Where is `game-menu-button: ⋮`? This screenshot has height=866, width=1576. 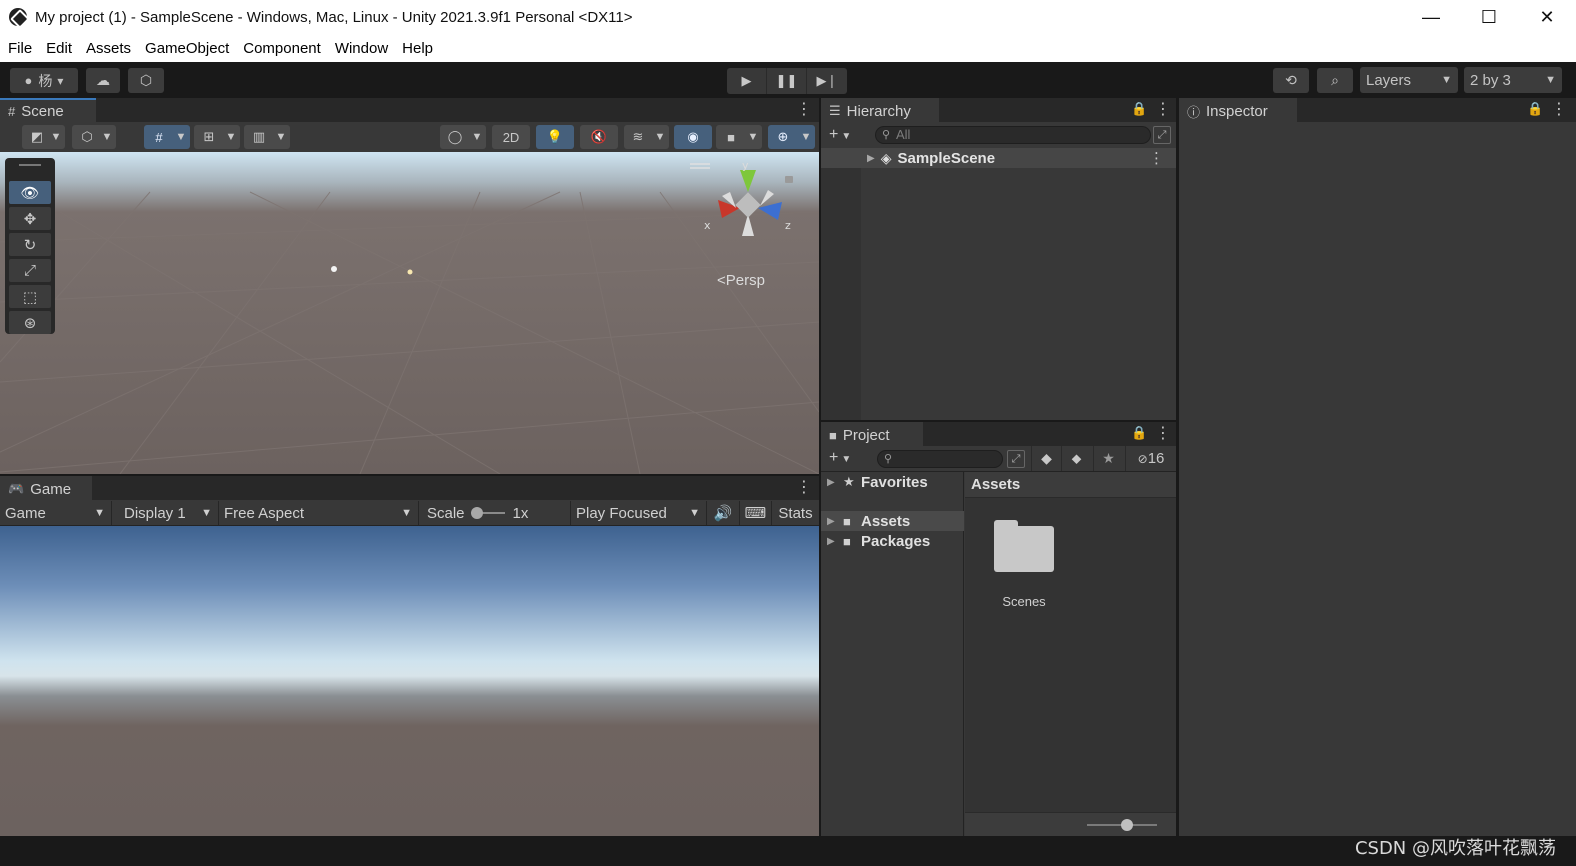
game-menu-button: ⋮ is located at coordinates (804, 488).